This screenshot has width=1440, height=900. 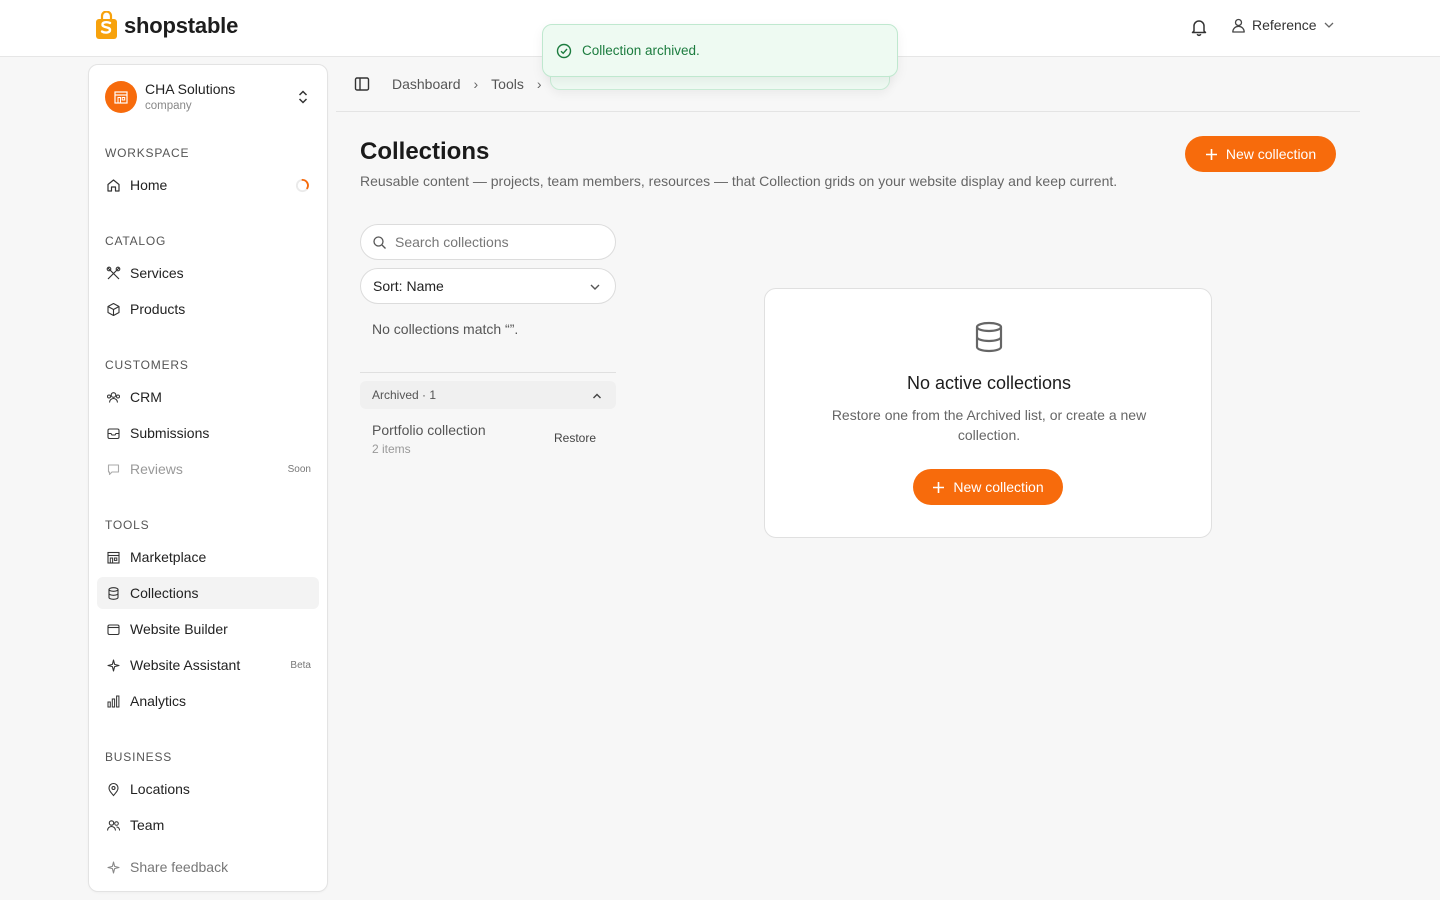 What do you see at coordinates (113, 397) in the screenshot?
I see `users-icon` at bounding box center [113, 397].